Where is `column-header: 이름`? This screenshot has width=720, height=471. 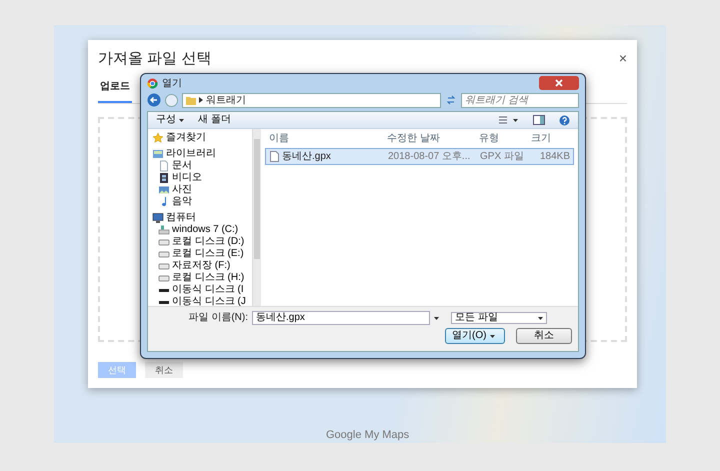
column-header: 이름 is located at coordinates (328, 138).